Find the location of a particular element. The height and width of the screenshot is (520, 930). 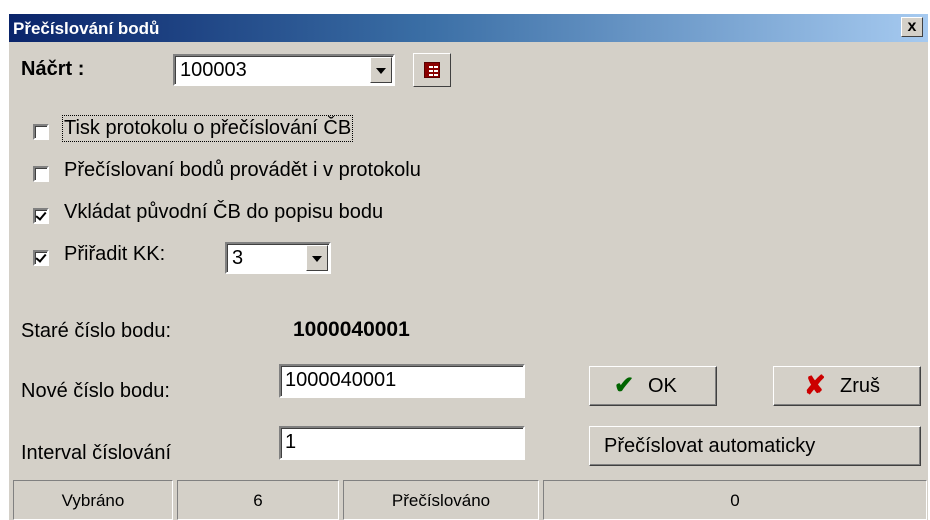

status-bar: Vybráno 6 Přečíslováno 0 is located at coordinates (468, 499).